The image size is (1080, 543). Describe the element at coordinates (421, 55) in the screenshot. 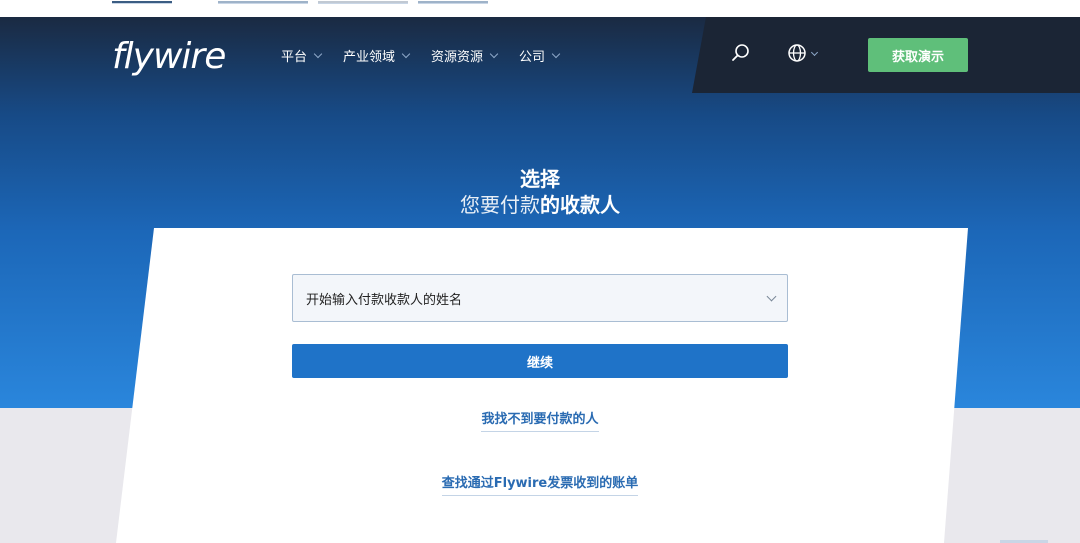

I see `main-nav: 平台 产业领域 资源资源 公司` at that location.